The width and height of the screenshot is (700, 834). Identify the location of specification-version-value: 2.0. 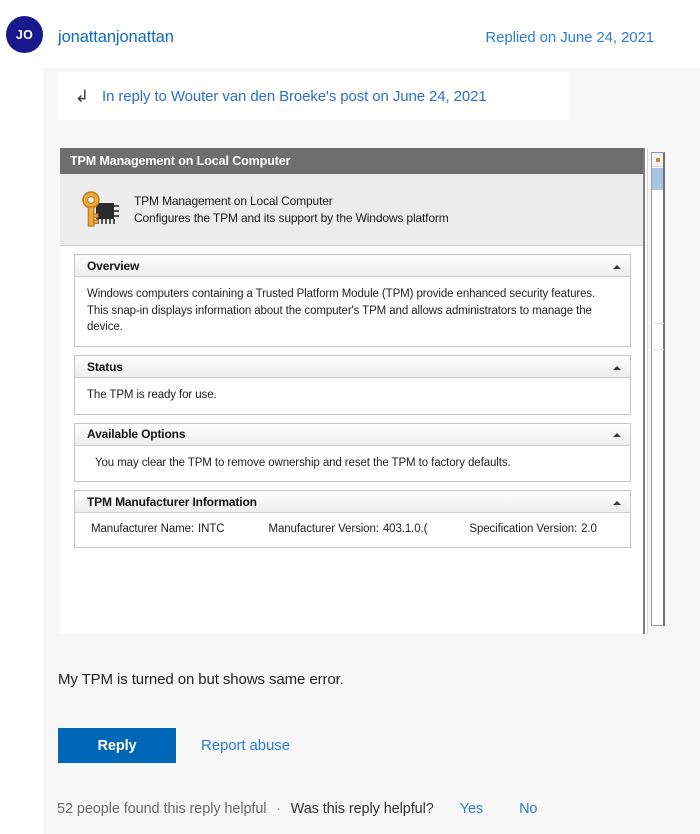
(589, 529).